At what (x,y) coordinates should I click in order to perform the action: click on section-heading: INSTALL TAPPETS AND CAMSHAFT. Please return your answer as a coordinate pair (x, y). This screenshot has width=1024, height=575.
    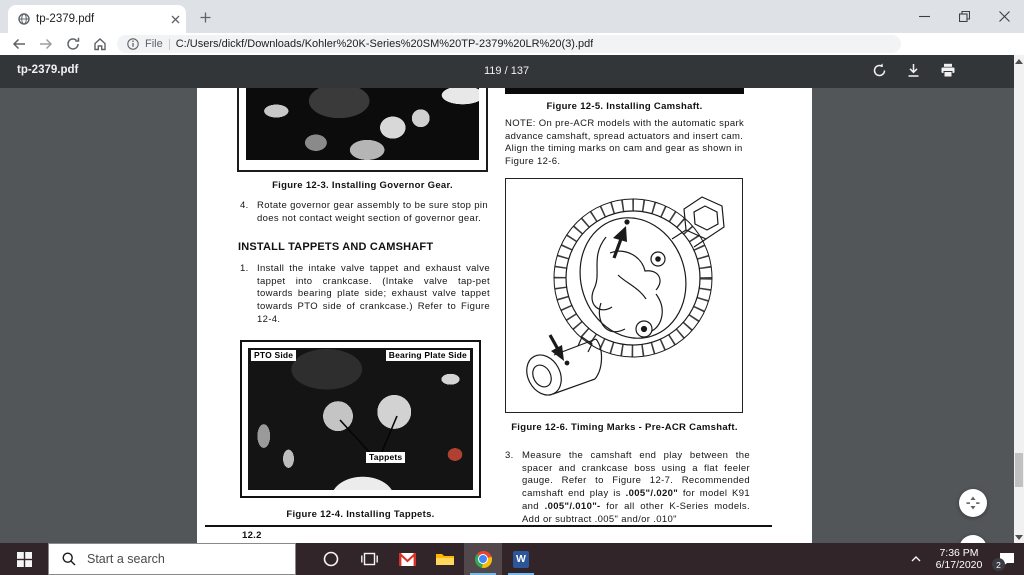
    Looking at the image, I should click on (336, 247).